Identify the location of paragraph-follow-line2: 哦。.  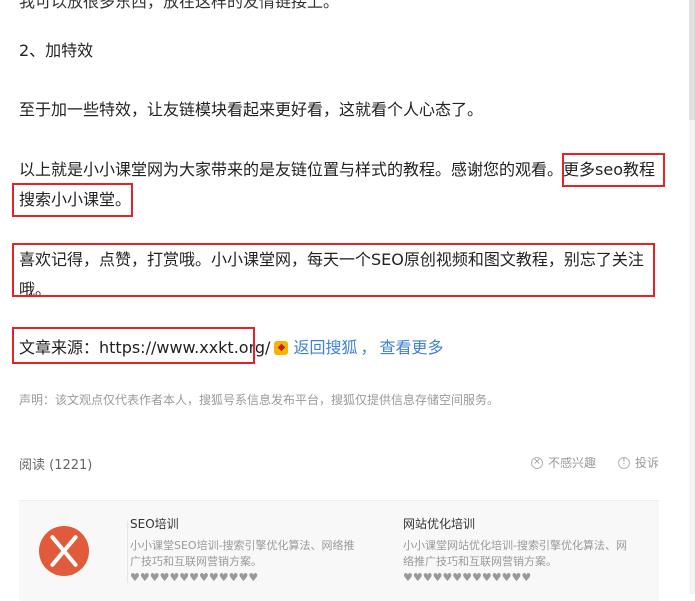
(35, 289).